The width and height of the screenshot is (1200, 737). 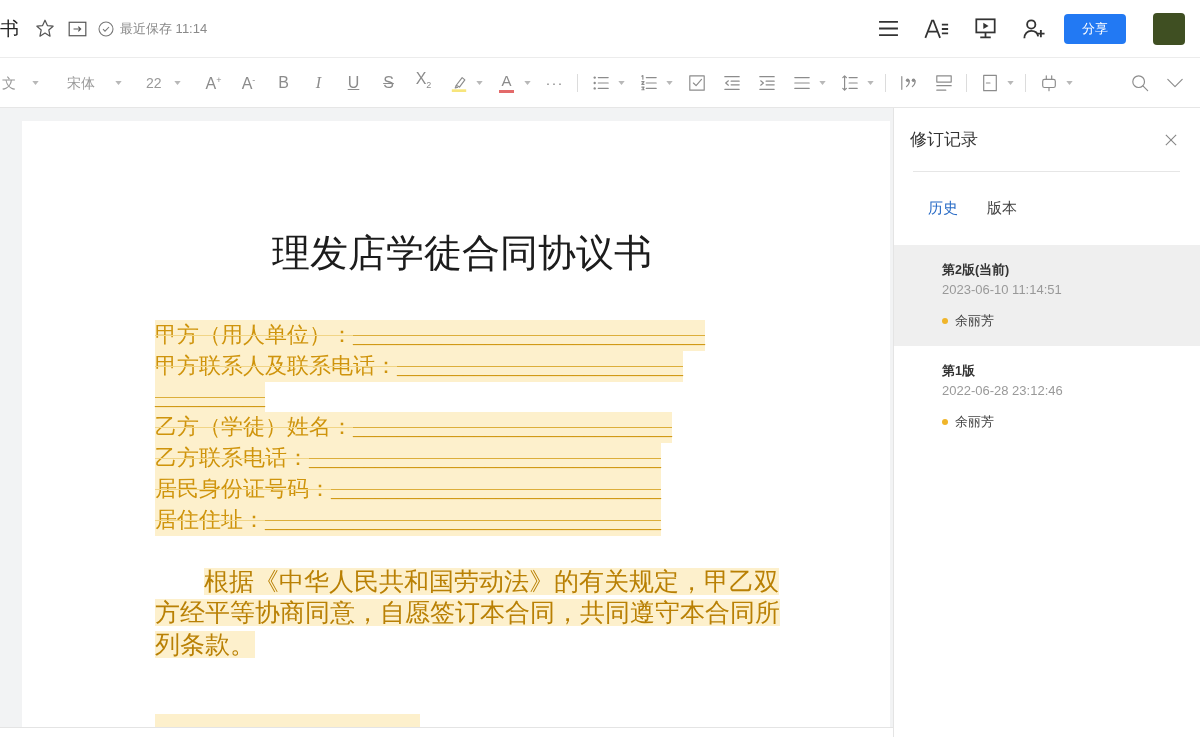 I want to click on document-title: 书, so click(x=9, y=28).